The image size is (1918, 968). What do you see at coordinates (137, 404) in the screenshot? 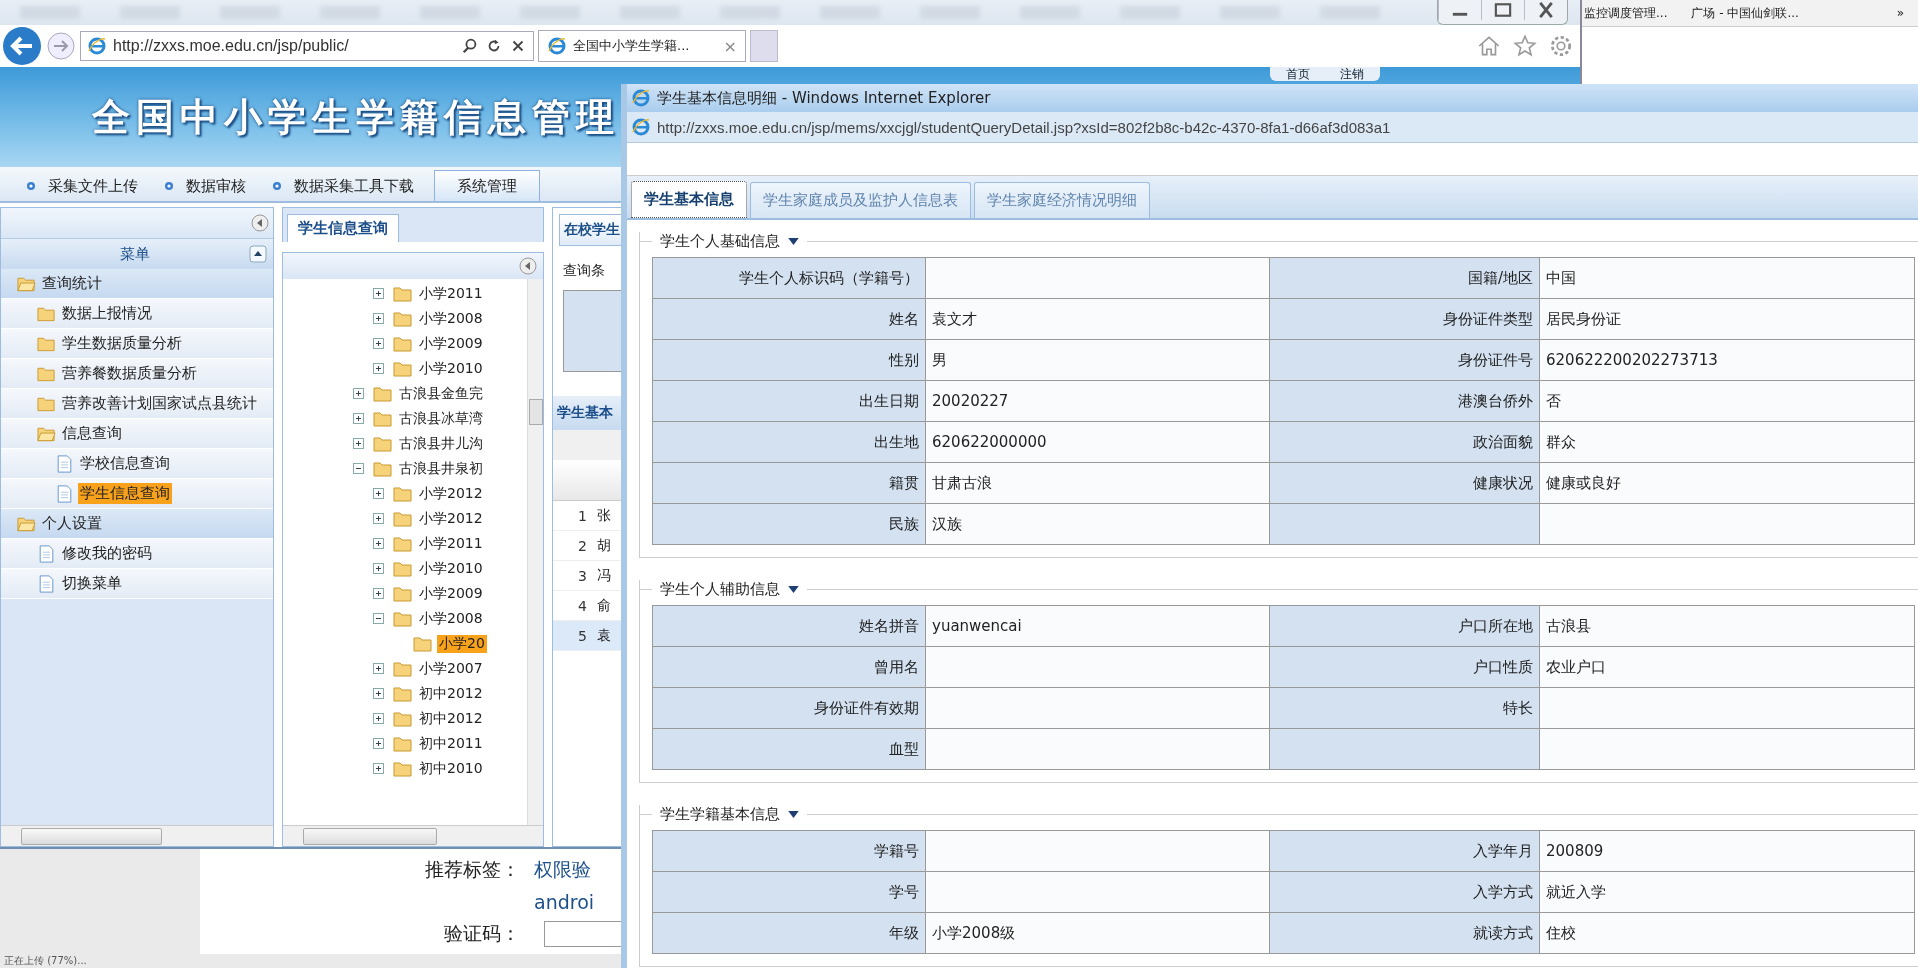
I see `menu-item: 营养改善计划国家试点县统计` at bounding box center [137, 404].